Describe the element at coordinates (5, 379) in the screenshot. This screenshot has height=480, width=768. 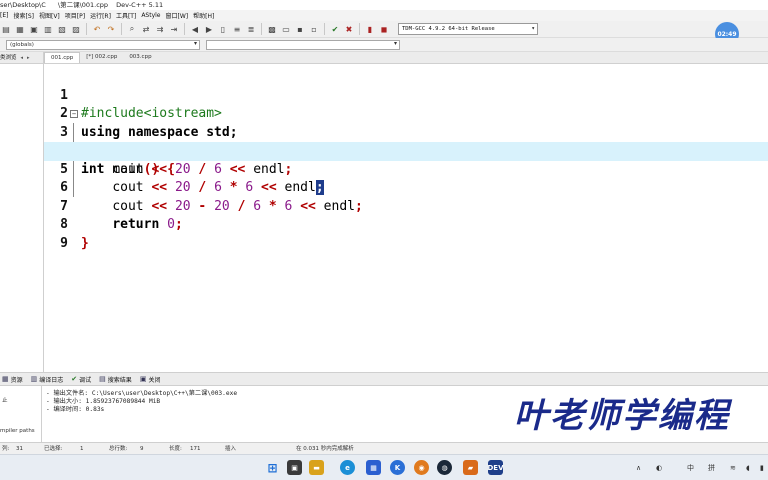
I see `resources-icon: ▦` at that location.